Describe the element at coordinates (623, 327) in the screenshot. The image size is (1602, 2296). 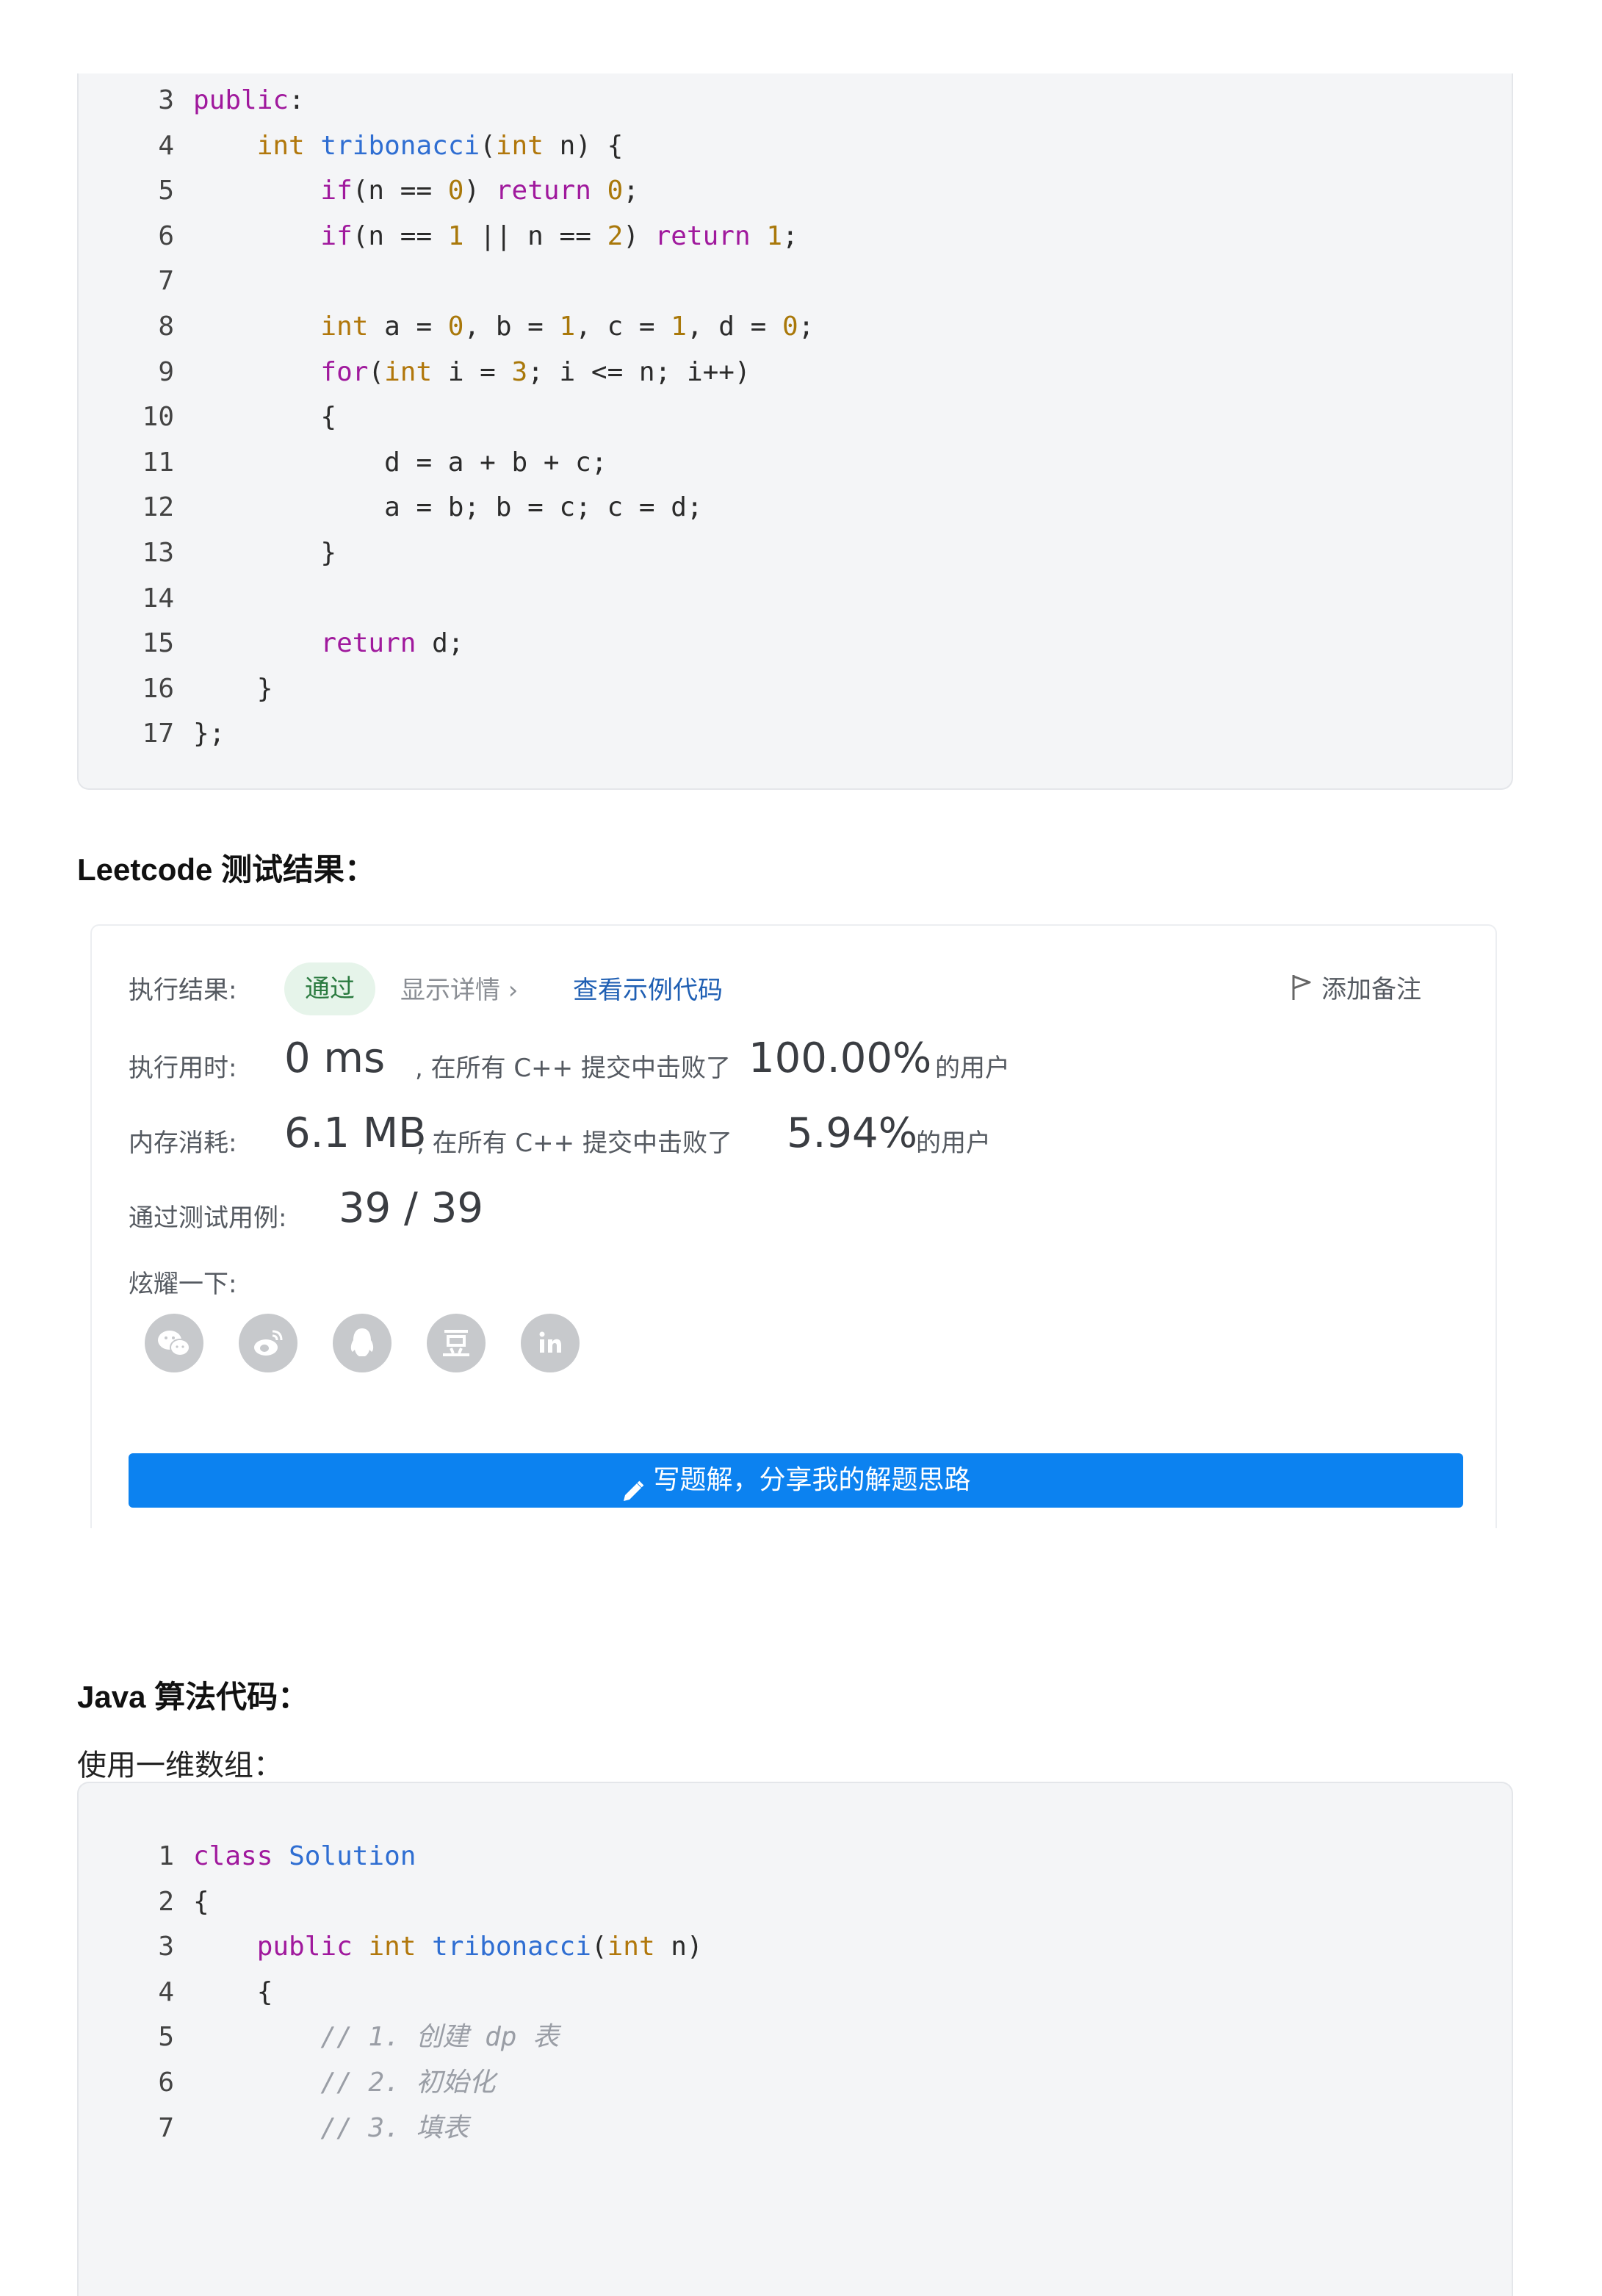
I see `code-token: , c =` at that location.